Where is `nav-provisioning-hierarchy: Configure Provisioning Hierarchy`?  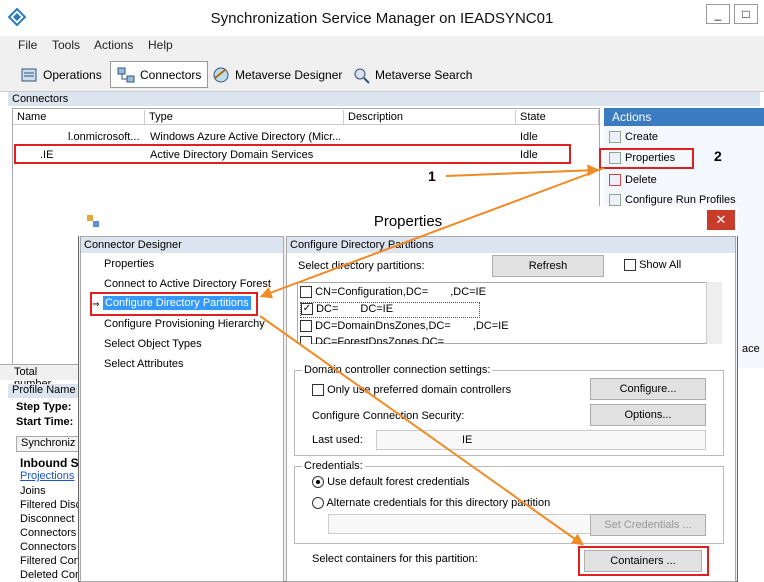
nav-provisioning-hierarchy: Configure Provisioning Hierarchy is located at coordinates (184, 324).